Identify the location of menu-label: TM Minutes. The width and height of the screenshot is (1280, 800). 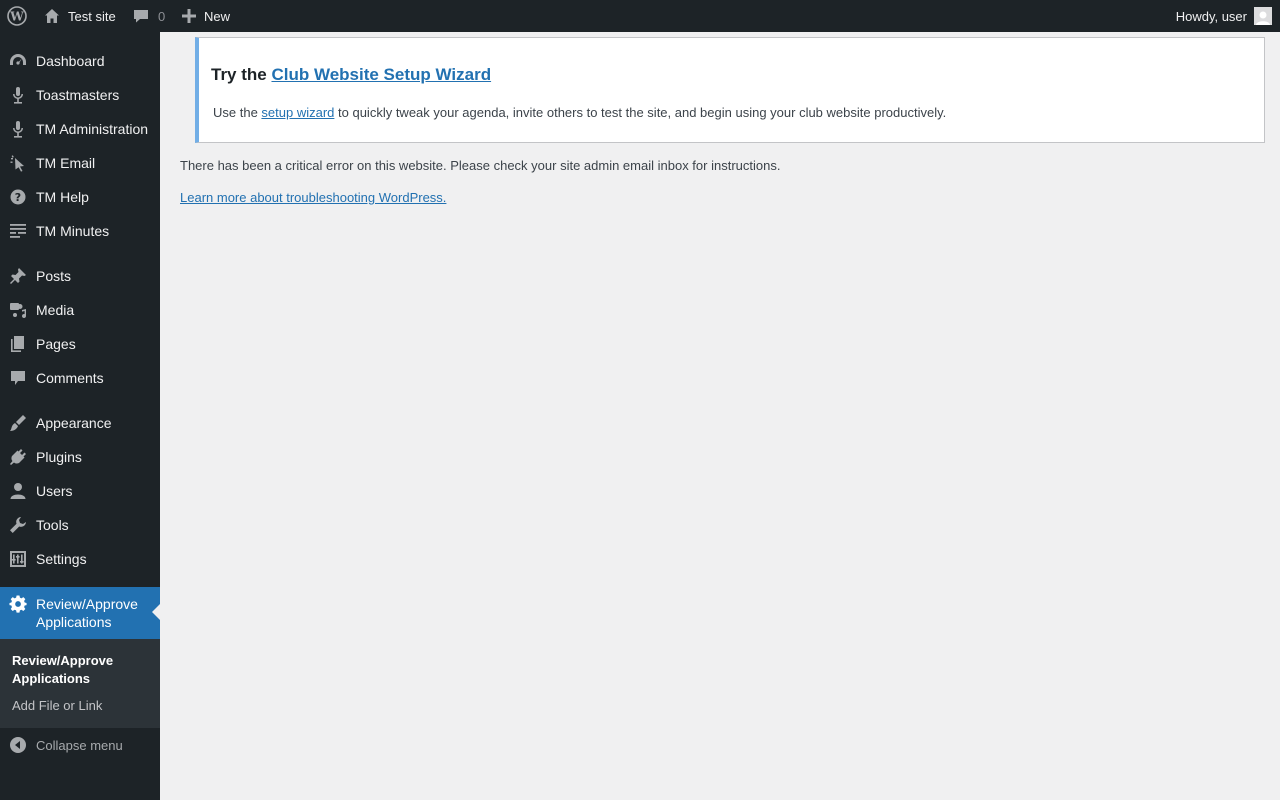
(73, 231).